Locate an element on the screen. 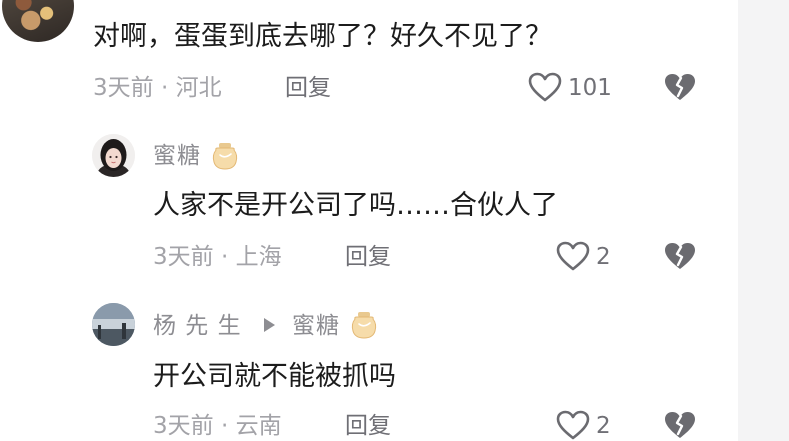  comment-text: 人家不是开公司了吗……合伙人了 is located at coordinates (355, 205).